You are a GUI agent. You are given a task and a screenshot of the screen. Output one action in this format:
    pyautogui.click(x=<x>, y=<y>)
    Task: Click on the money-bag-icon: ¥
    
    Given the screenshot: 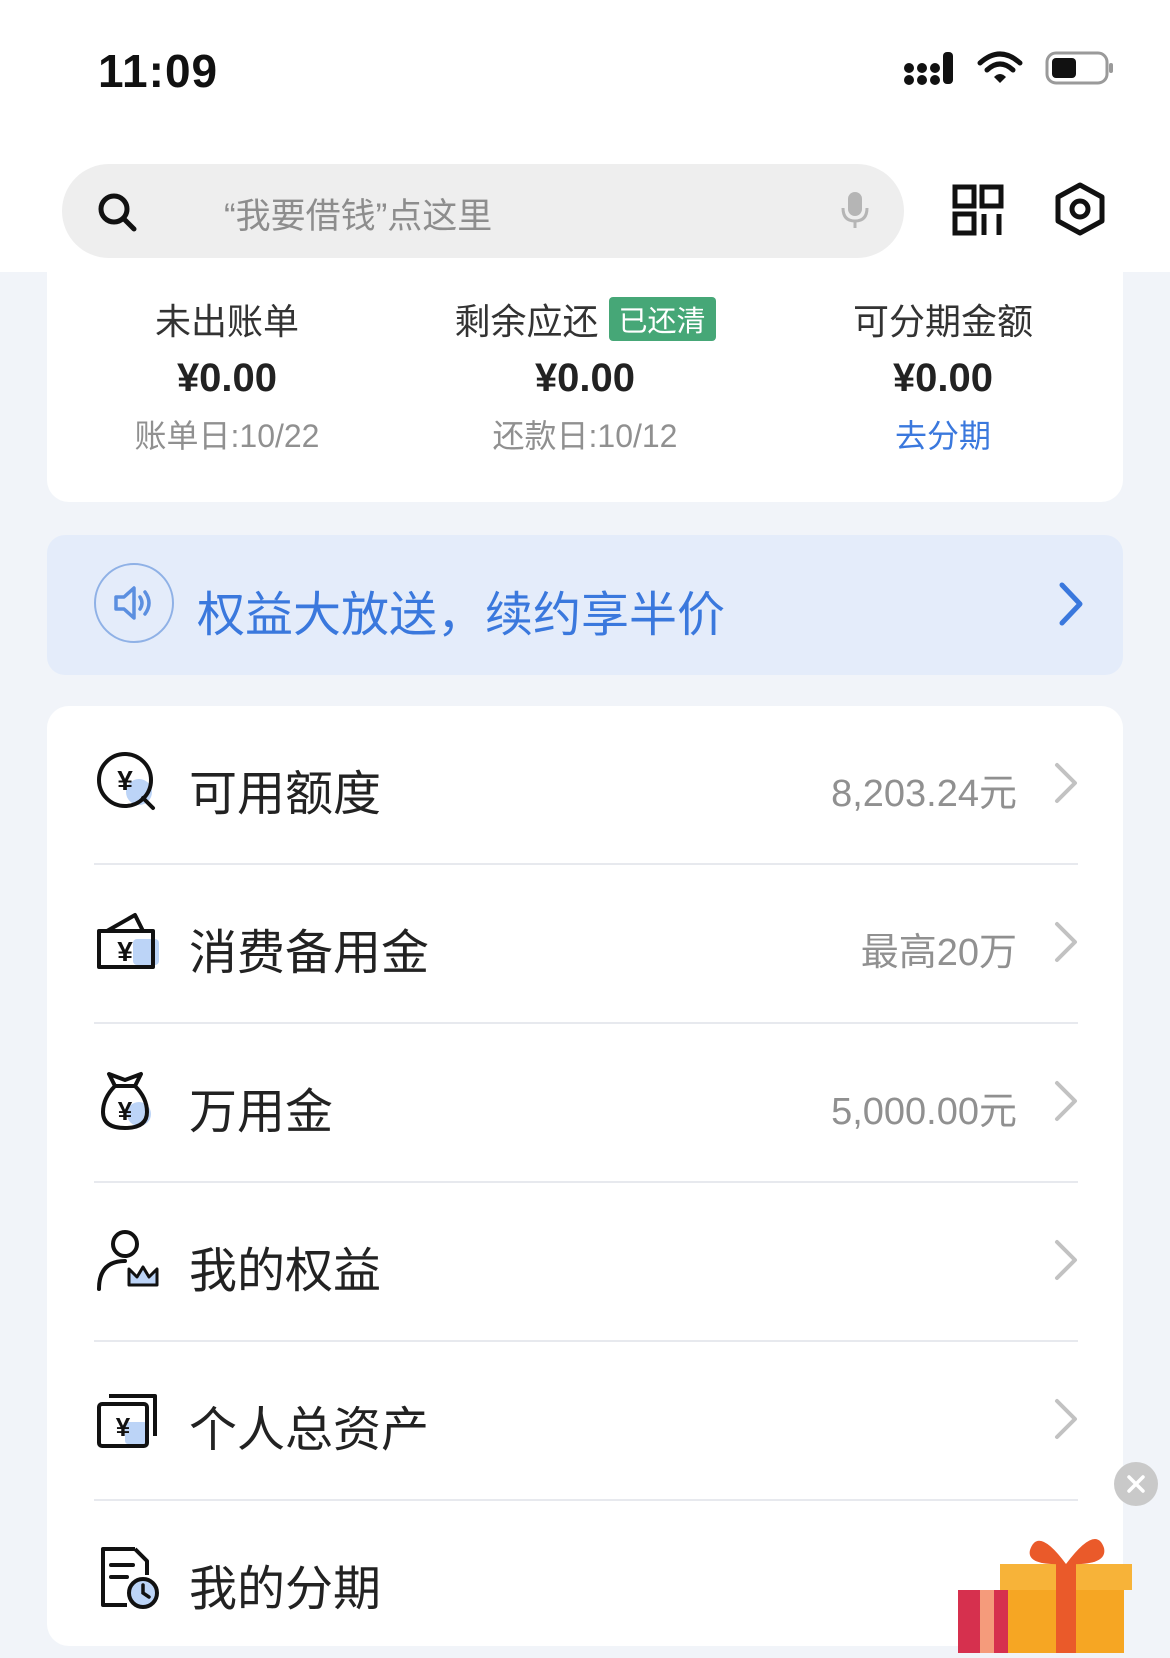 What is the action you would take?
    pyautogui.click(x=126, y=1101)
    